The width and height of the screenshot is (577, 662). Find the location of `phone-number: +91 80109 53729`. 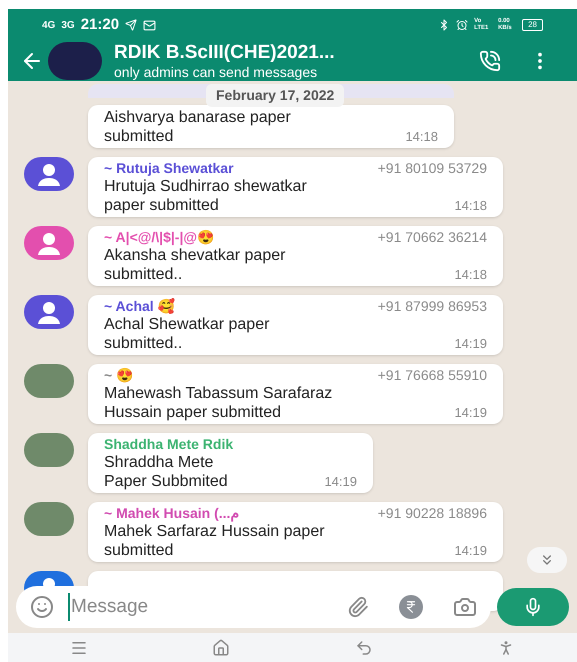

phone-number: +91 80109 53729 is located at coordinates (432, 168).